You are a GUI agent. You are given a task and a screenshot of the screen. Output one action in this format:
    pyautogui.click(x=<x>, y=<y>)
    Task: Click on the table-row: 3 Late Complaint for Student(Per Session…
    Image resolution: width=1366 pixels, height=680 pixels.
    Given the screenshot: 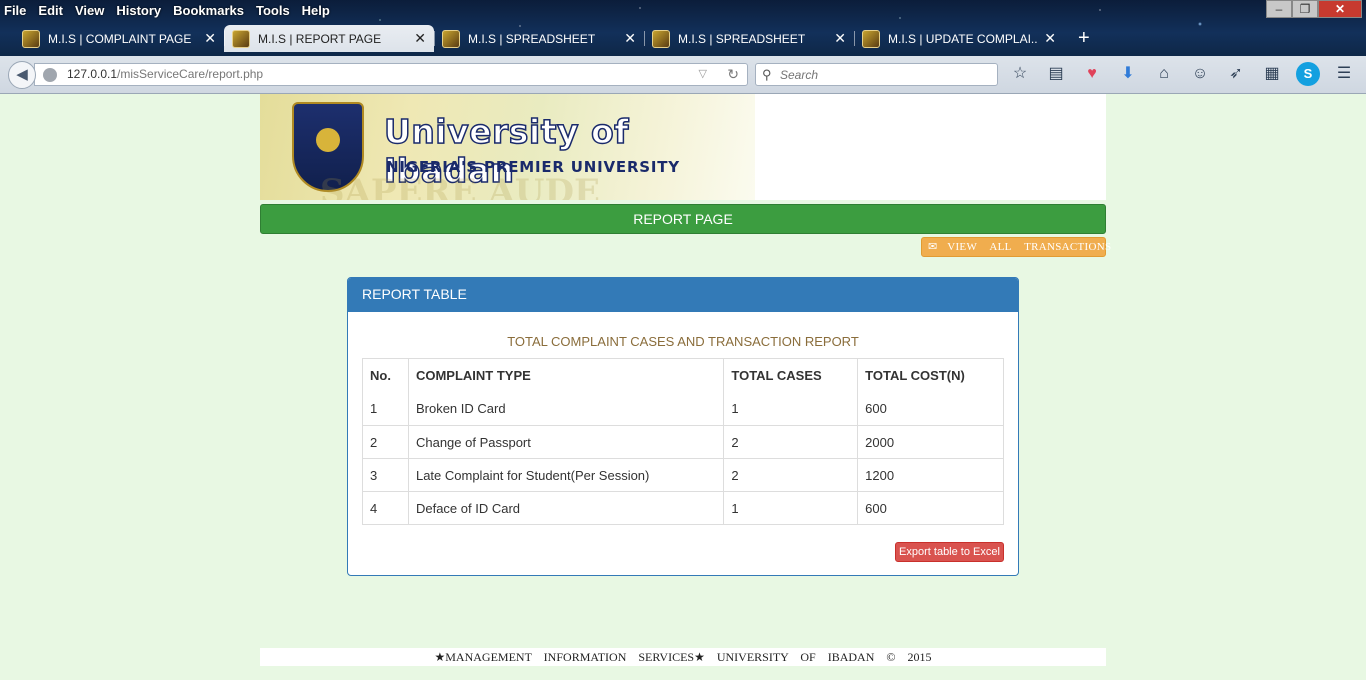 What is the action you would take?
    pyautogui.click(x=683, y=475)
    